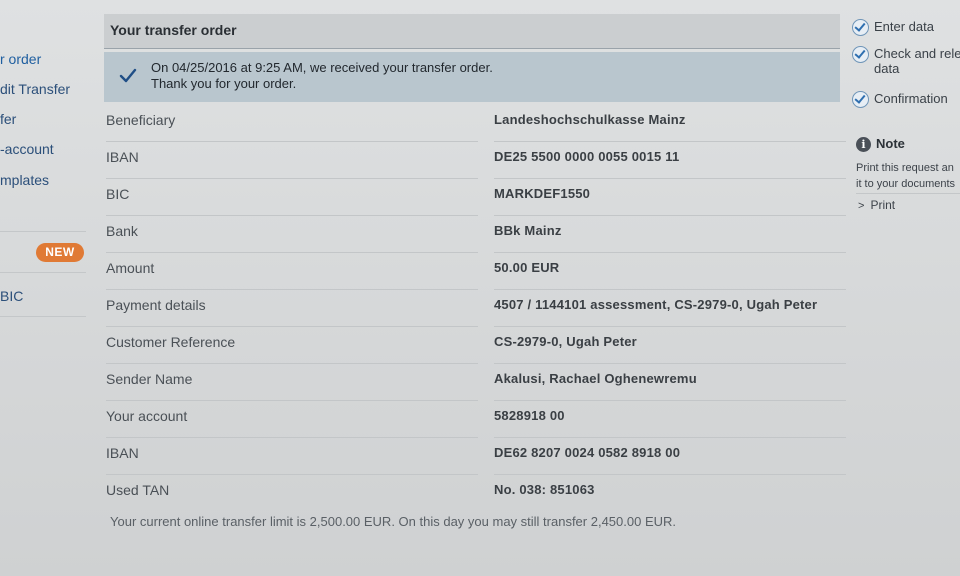 The height and width of the screenshot is (576, 960). I want to click on nav-item-transfer-order: r order, so click(20, 59).